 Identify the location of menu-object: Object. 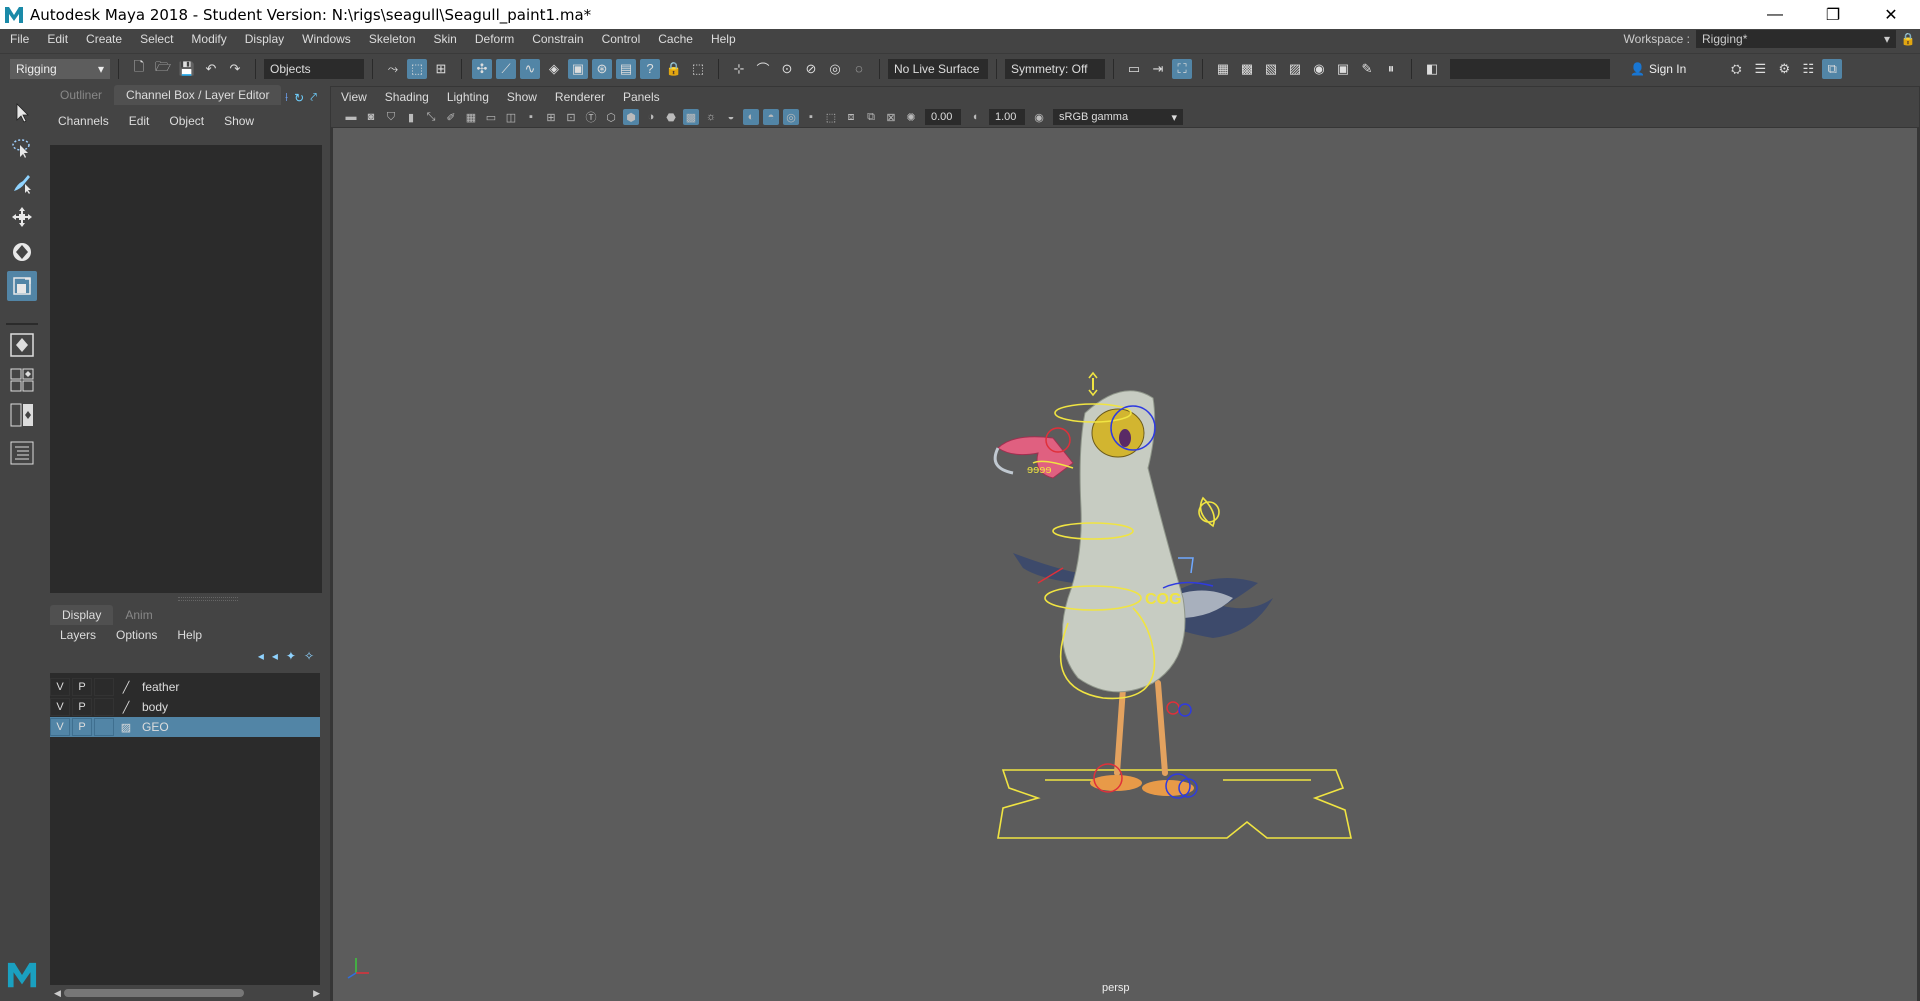
(186, 121).